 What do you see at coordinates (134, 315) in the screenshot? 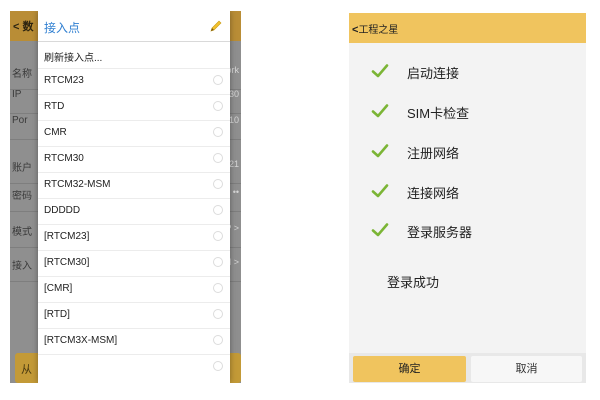
I see `list-item: [RTD]` at bounding box center [134, 315].